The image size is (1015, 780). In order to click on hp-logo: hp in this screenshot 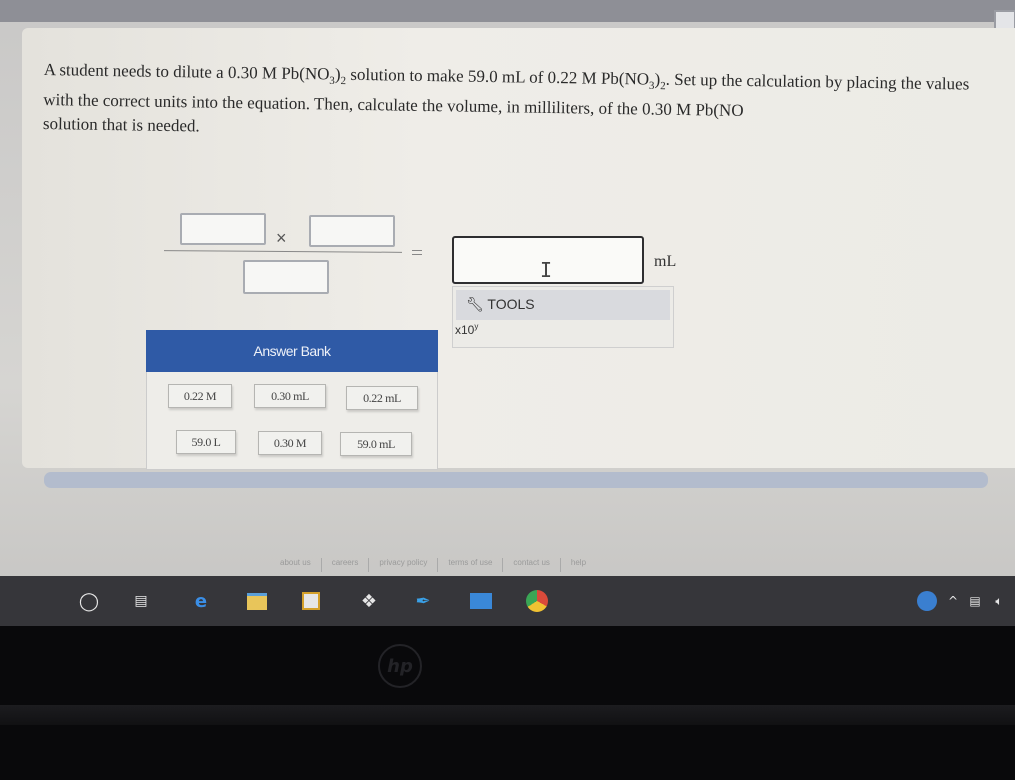, I will do `click(400, 666)`.